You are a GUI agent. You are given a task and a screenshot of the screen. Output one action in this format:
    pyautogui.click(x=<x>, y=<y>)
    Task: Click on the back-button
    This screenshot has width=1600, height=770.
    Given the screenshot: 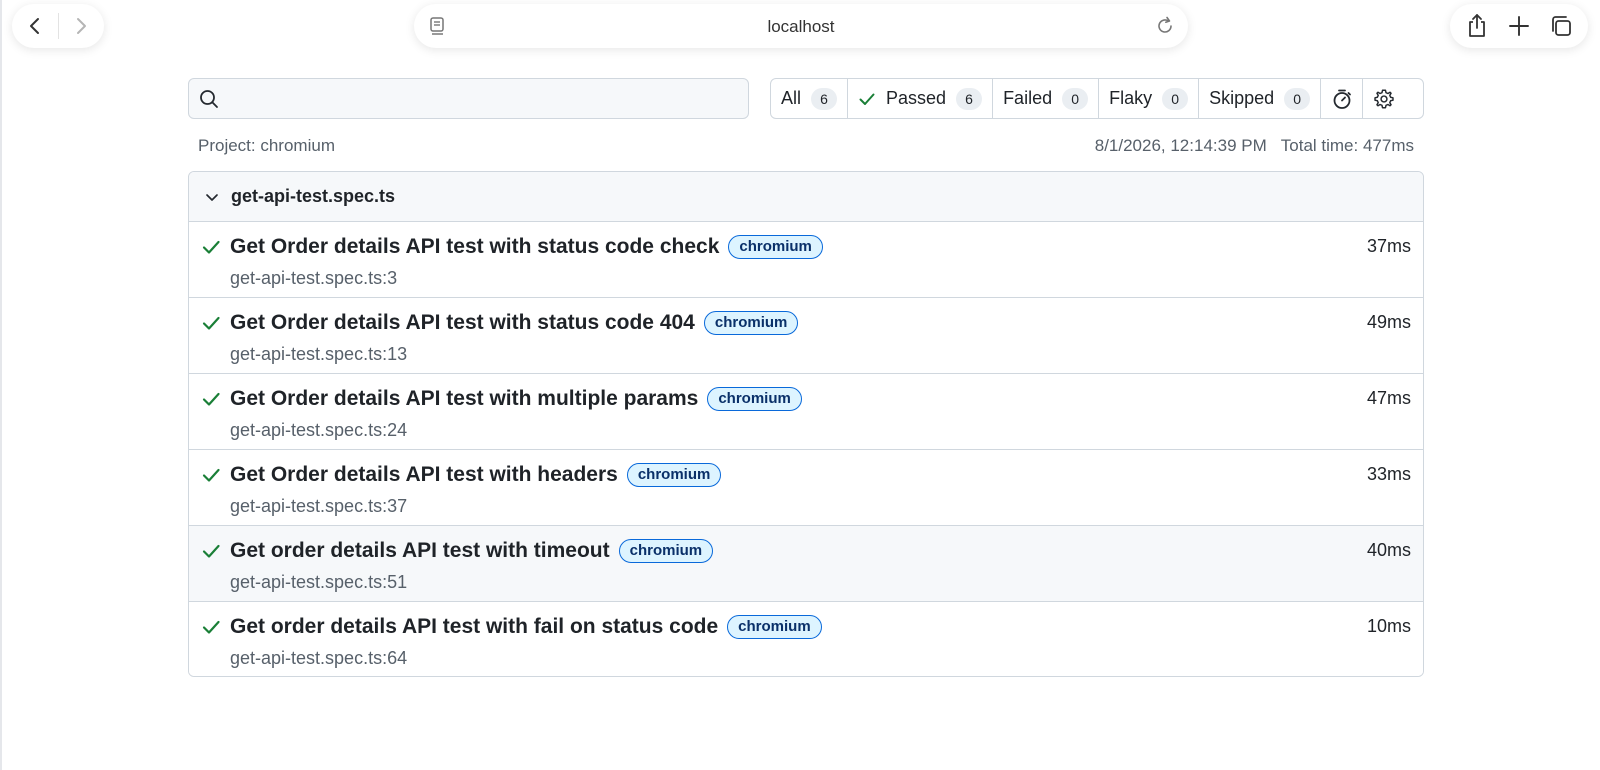 What is the action you would take?
    pyautogui.click(x=35, y=26)
    